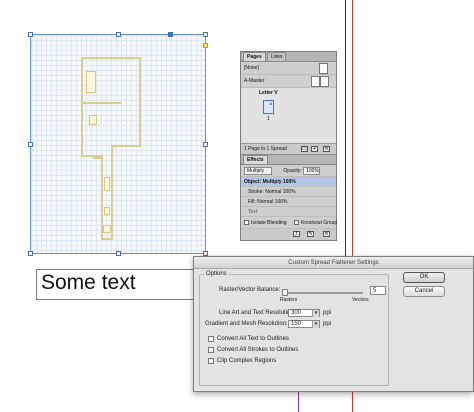 This screenshot has height=412, width=474. Describe the element at coordinates (254, 56) in the screenshot. I see `tab-pages: Pages` at that location.